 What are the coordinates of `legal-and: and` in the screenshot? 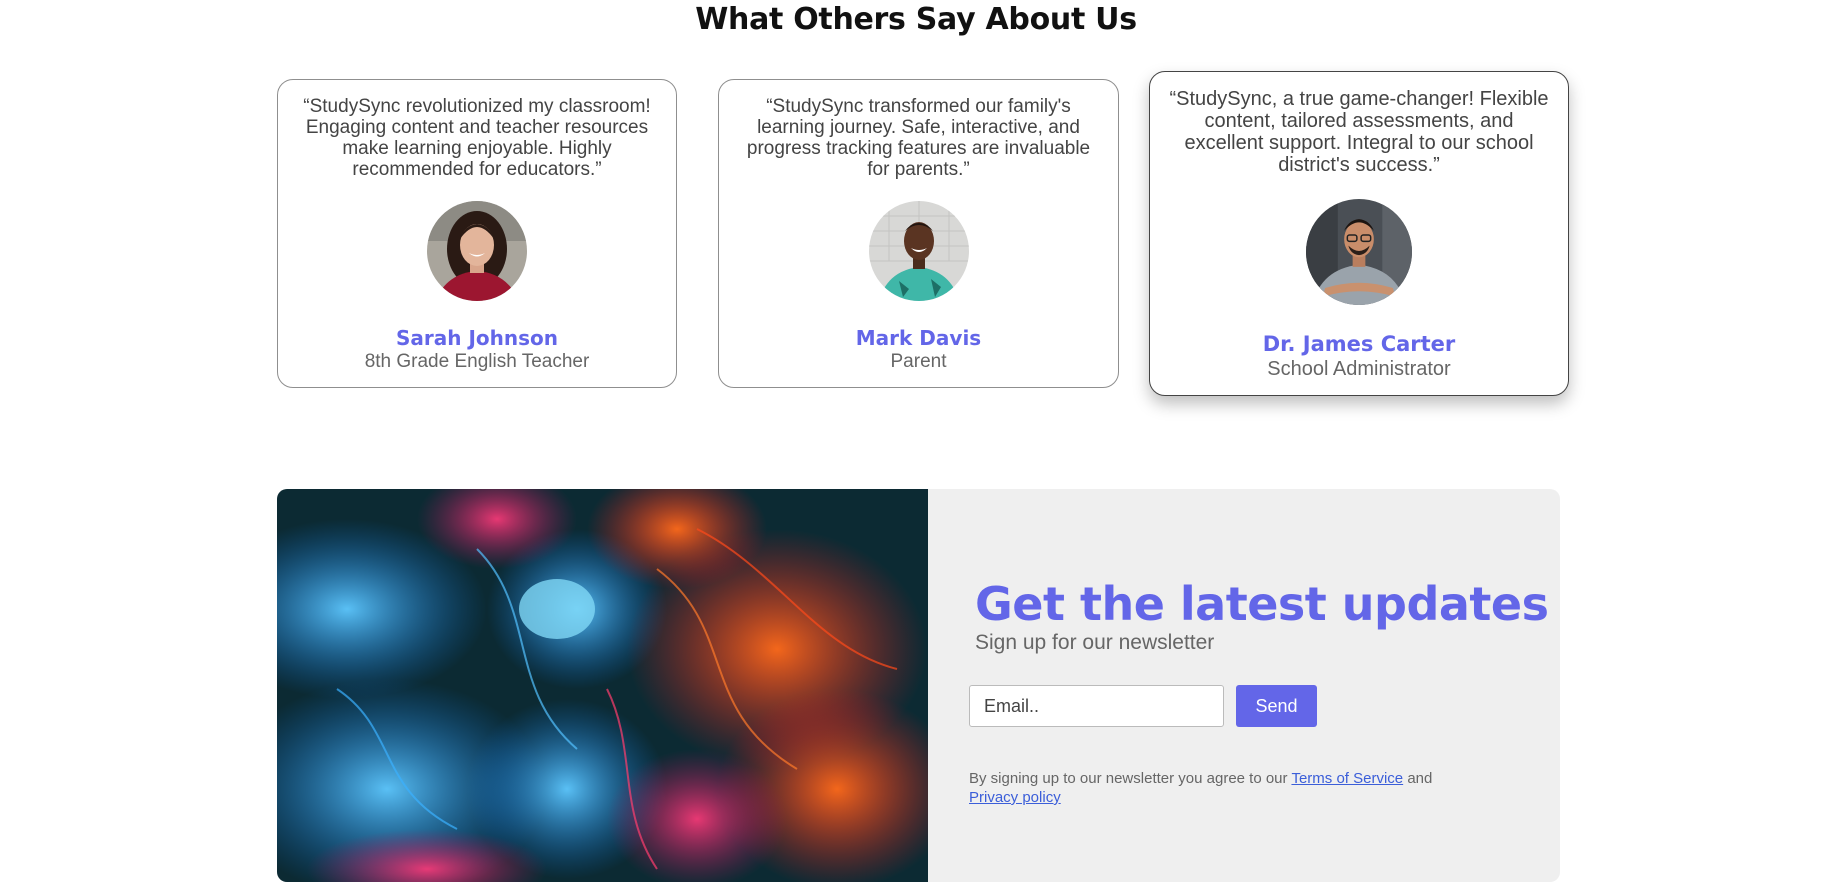 It's located at (1420, 778).